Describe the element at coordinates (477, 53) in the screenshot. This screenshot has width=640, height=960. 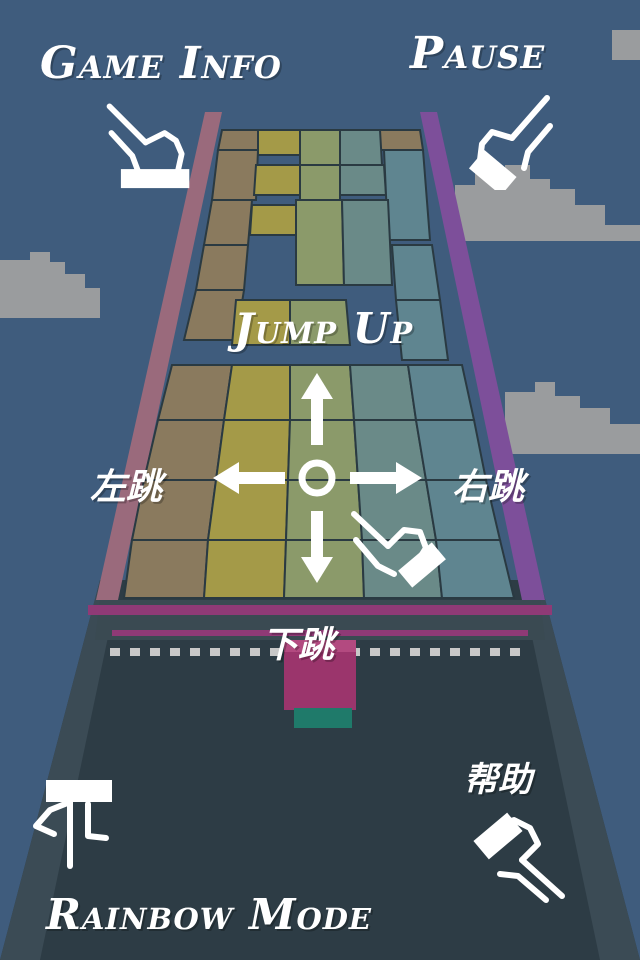
I see `pause-label: Pause` at that location.